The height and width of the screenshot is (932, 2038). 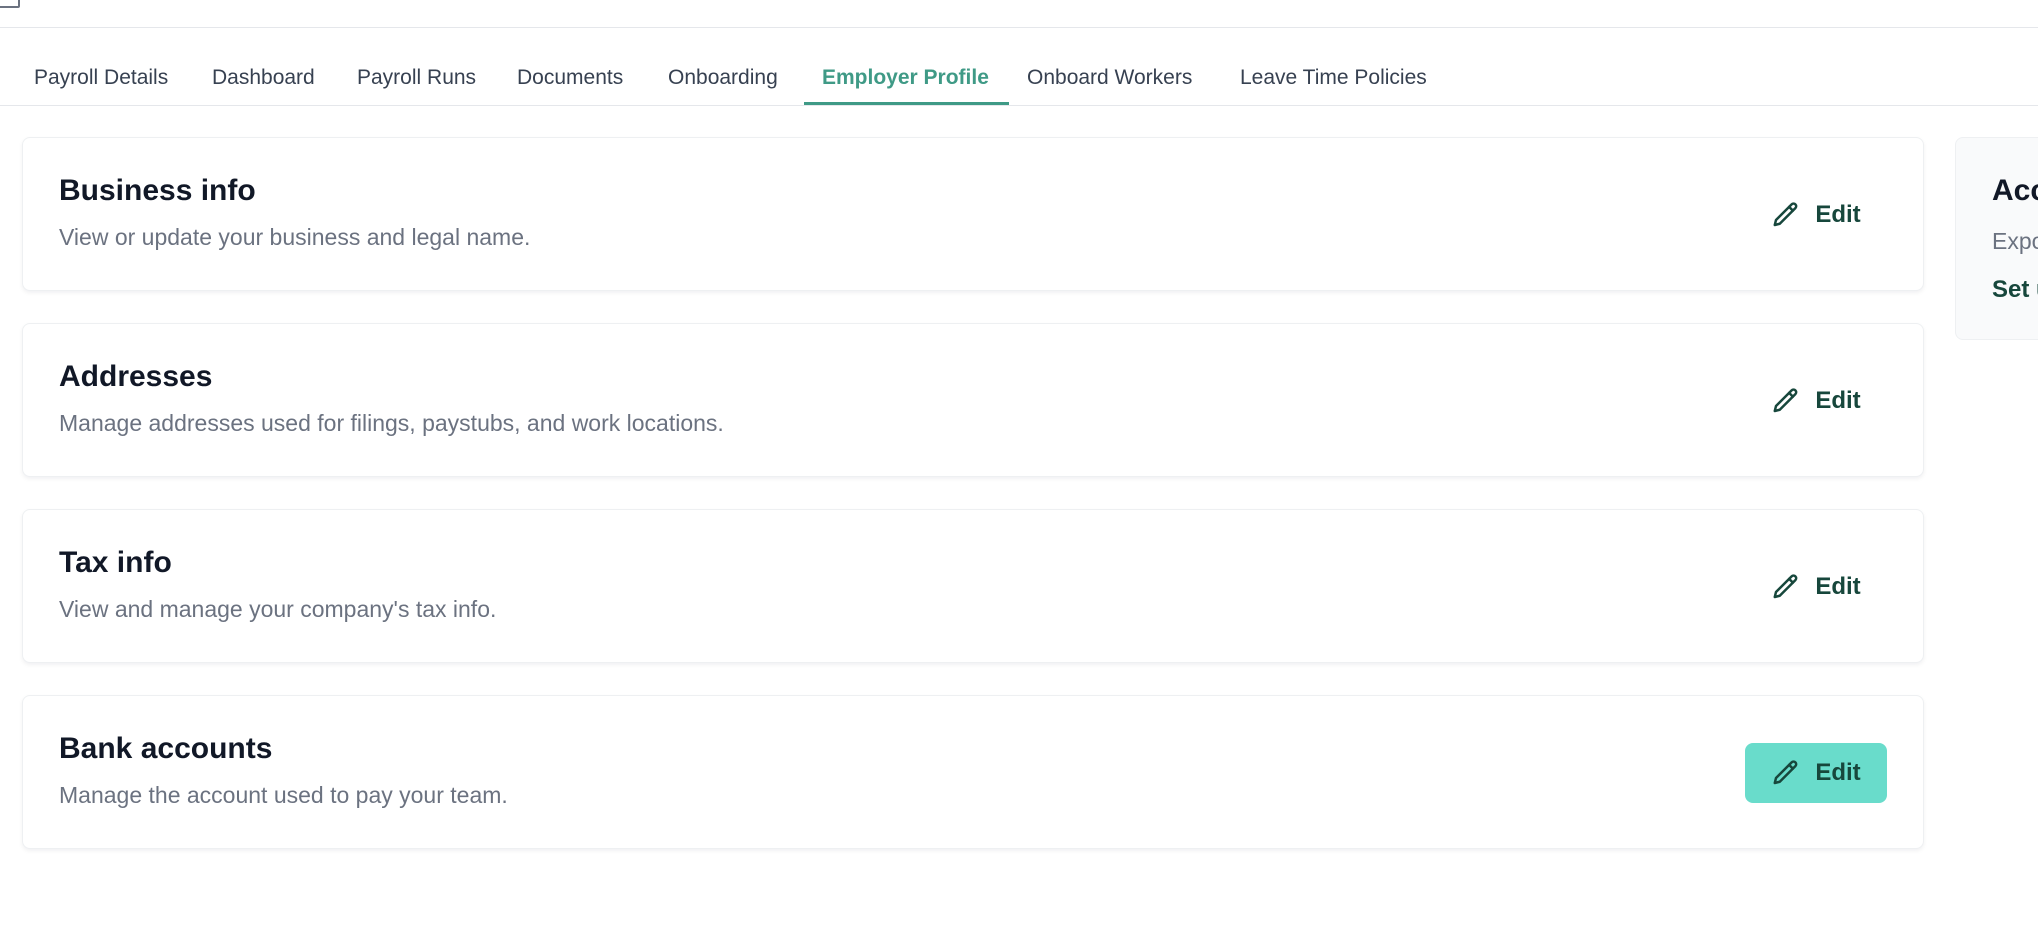 I want to click on edit-bank-accounts-button: Edit, so click(x=1816, y=773).